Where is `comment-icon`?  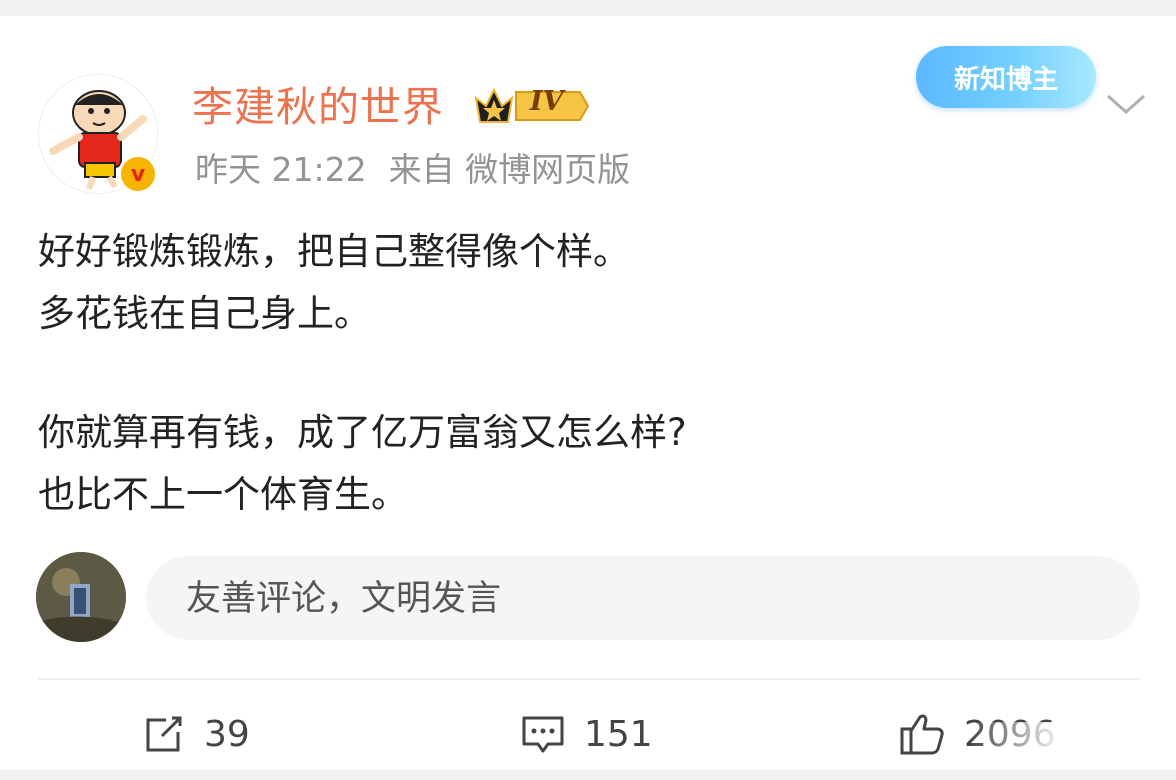
comment-icon is located at coordinates (543, 734).